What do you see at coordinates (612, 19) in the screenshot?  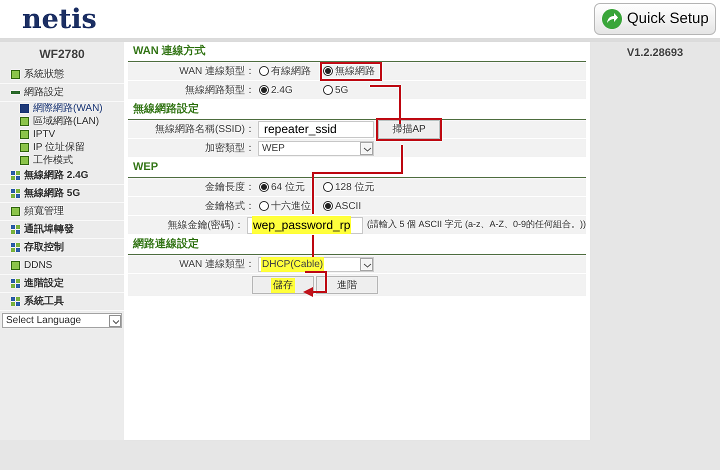 I see `arrow-circle-icon` at bounding box center [612, 19].